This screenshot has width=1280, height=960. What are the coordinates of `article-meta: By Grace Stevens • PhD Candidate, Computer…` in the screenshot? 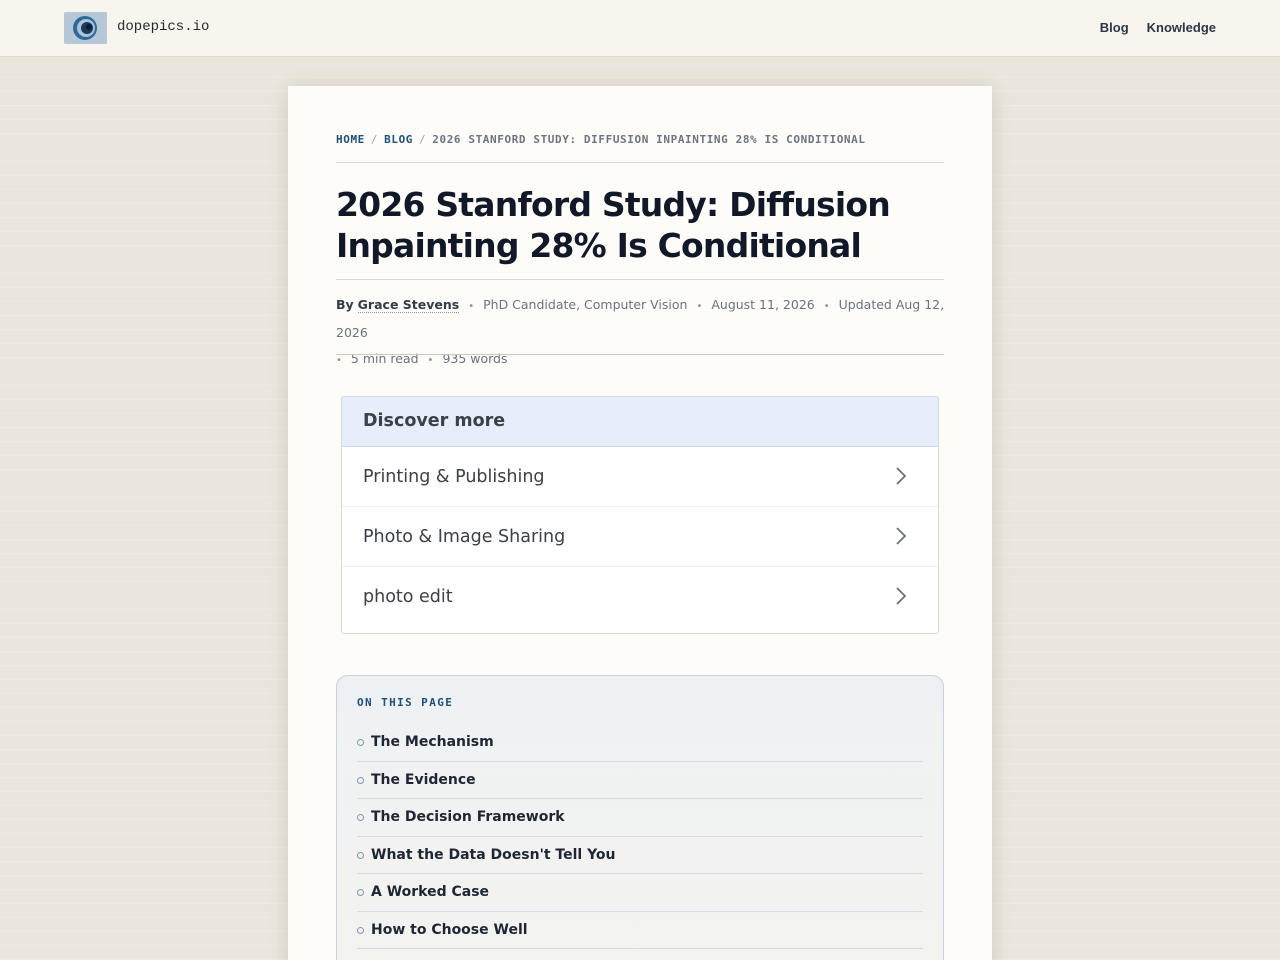 It's located at (641, 333).